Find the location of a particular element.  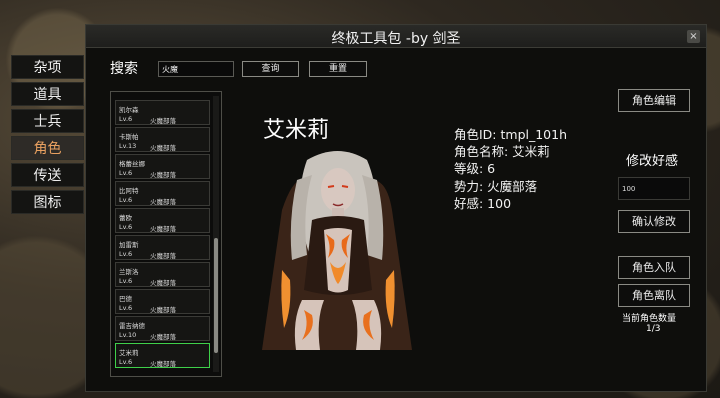

search-label: 搜索 is located at coordinates (124, 69).